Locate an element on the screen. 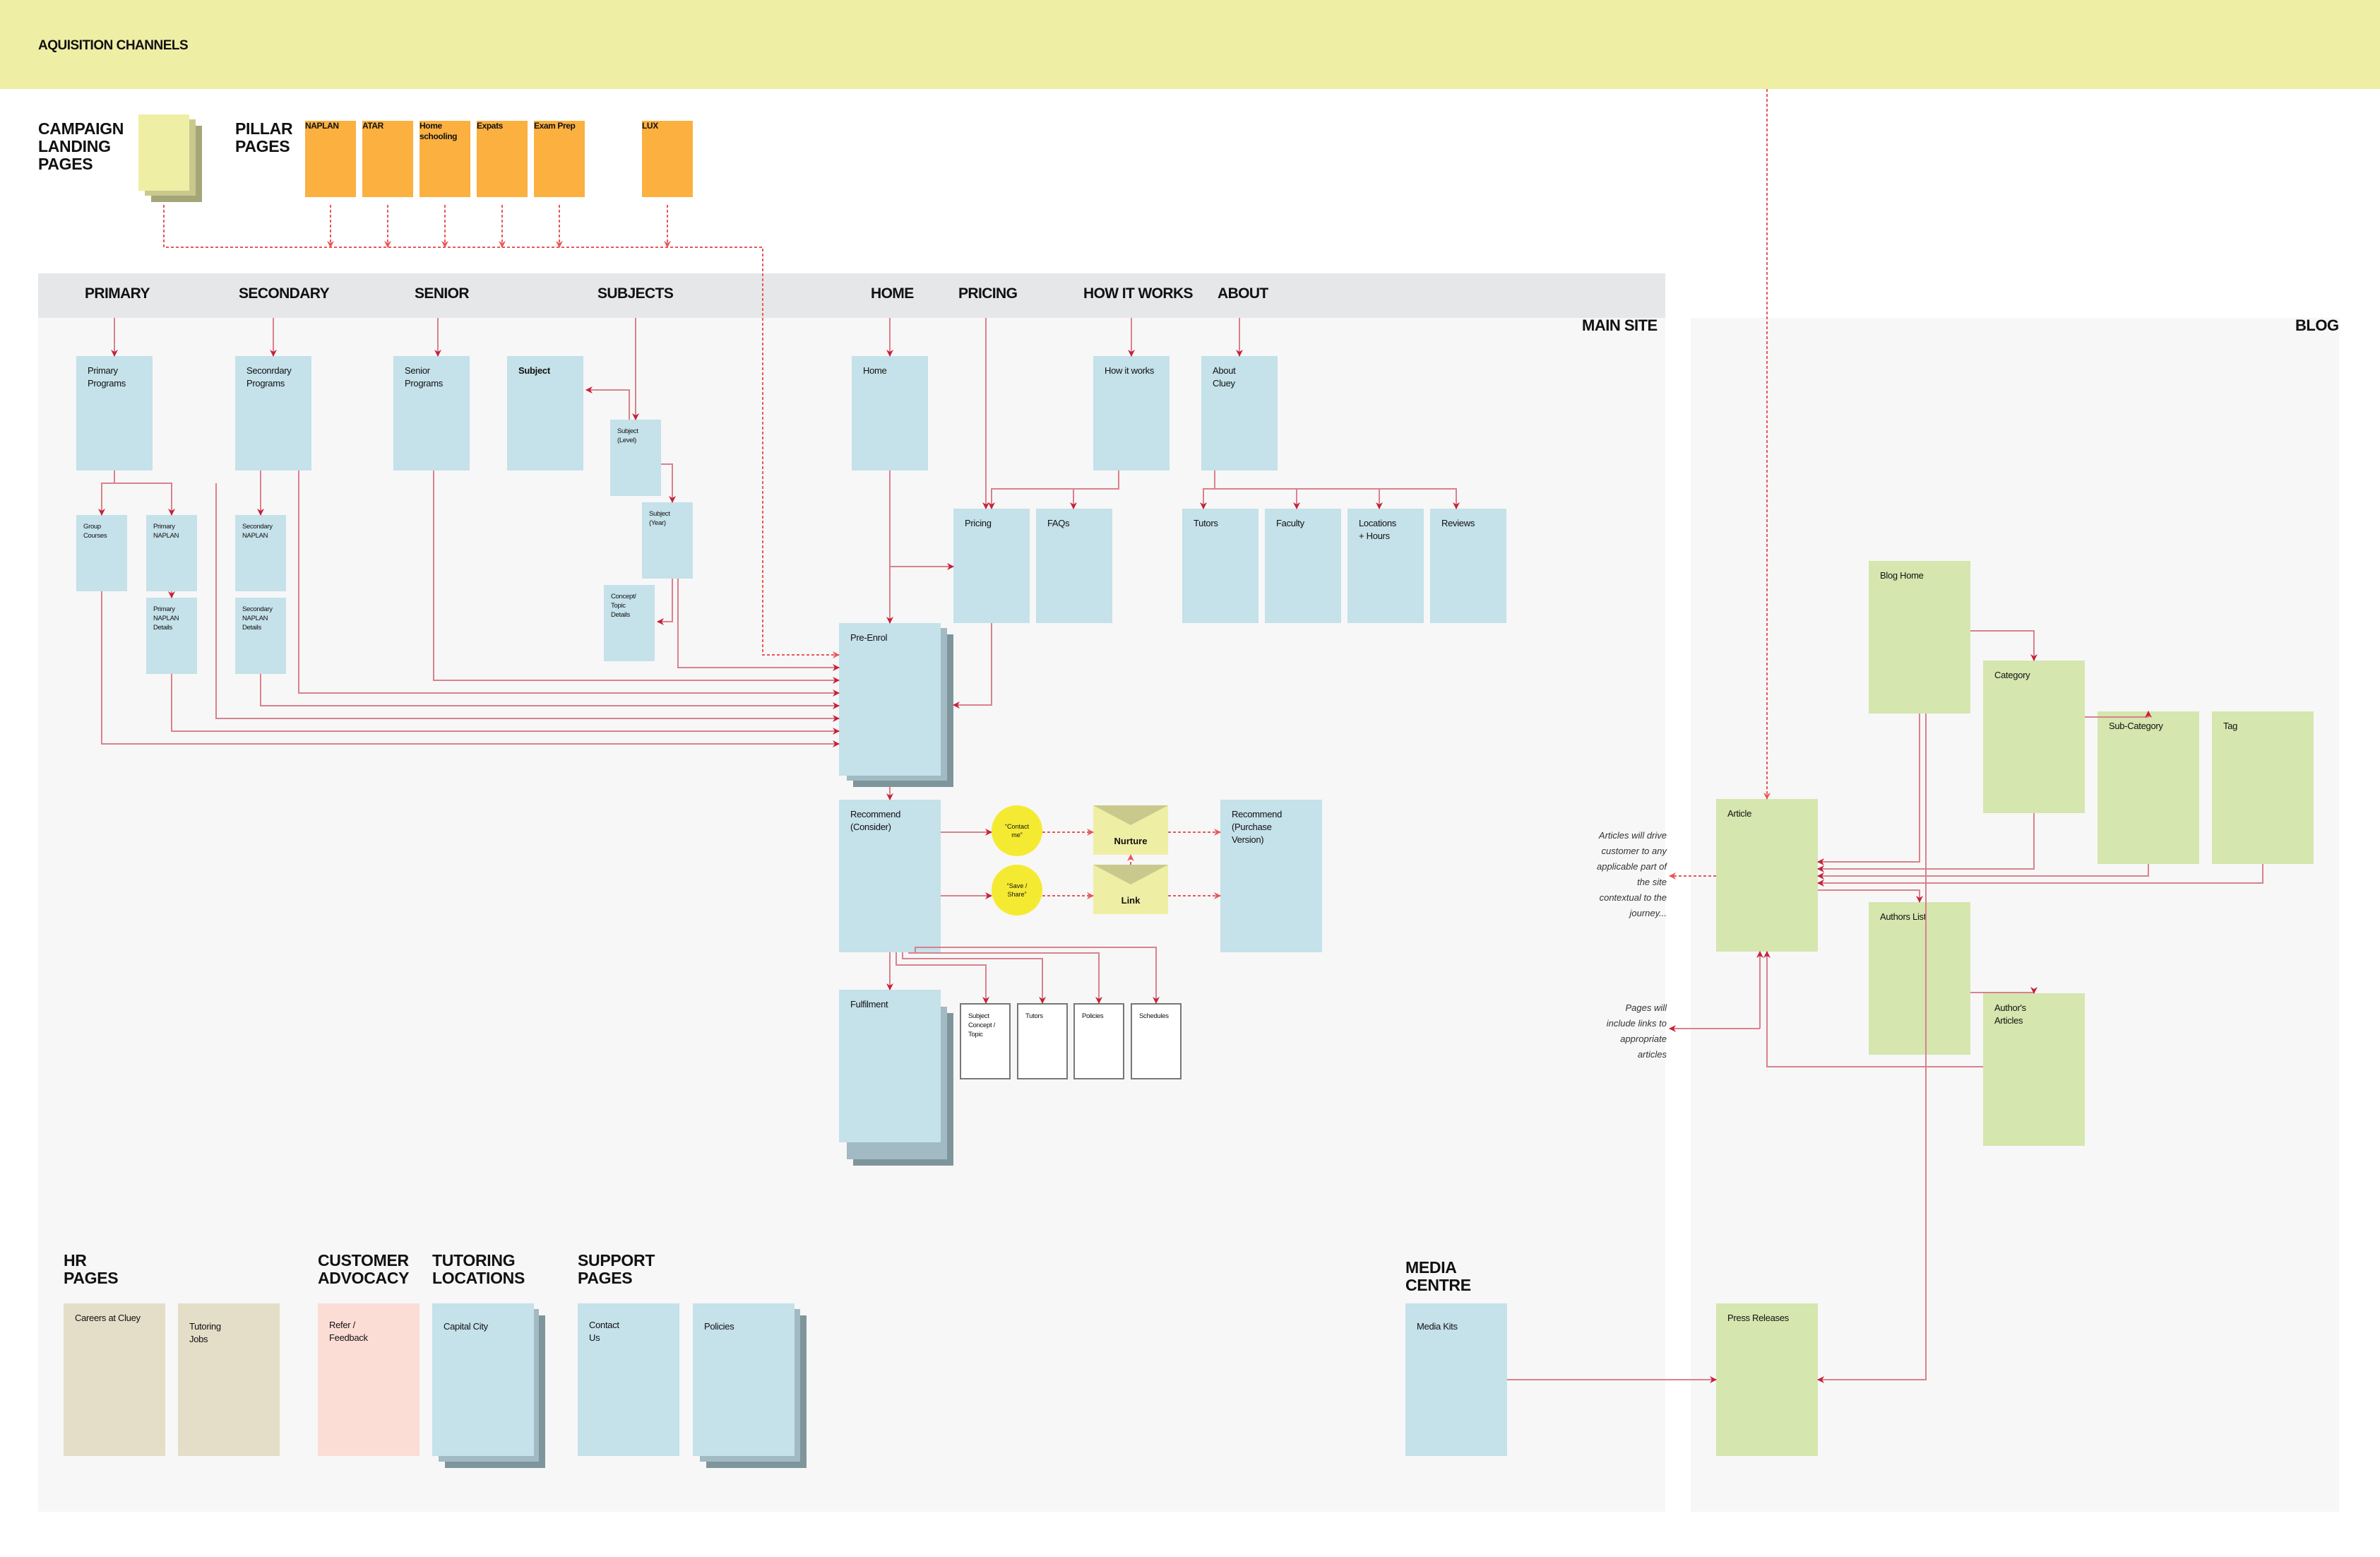 This screenshot has height=1557, width=2380. node-secondary-naplan-details: Secondary NAPLAN Details is located at coordinates (260, 636).